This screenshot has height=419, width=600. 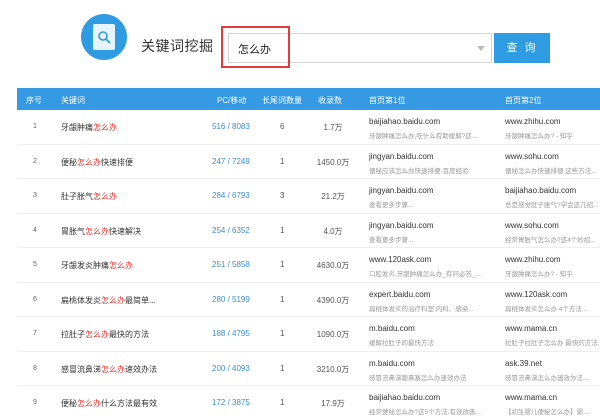 What do you see at coordinates (177, 46) in the screenshot?
I see `page-title: 关键词挖掘` at bounding box center [177, 46].